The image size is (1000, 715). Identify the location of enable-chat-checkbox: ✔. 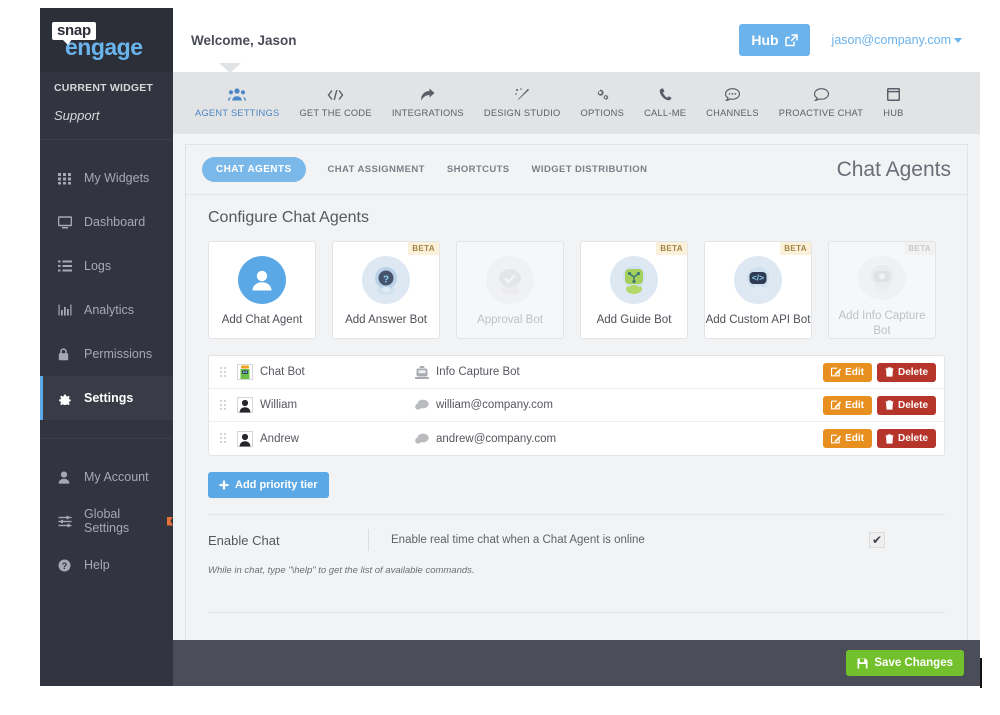
(877, 540).